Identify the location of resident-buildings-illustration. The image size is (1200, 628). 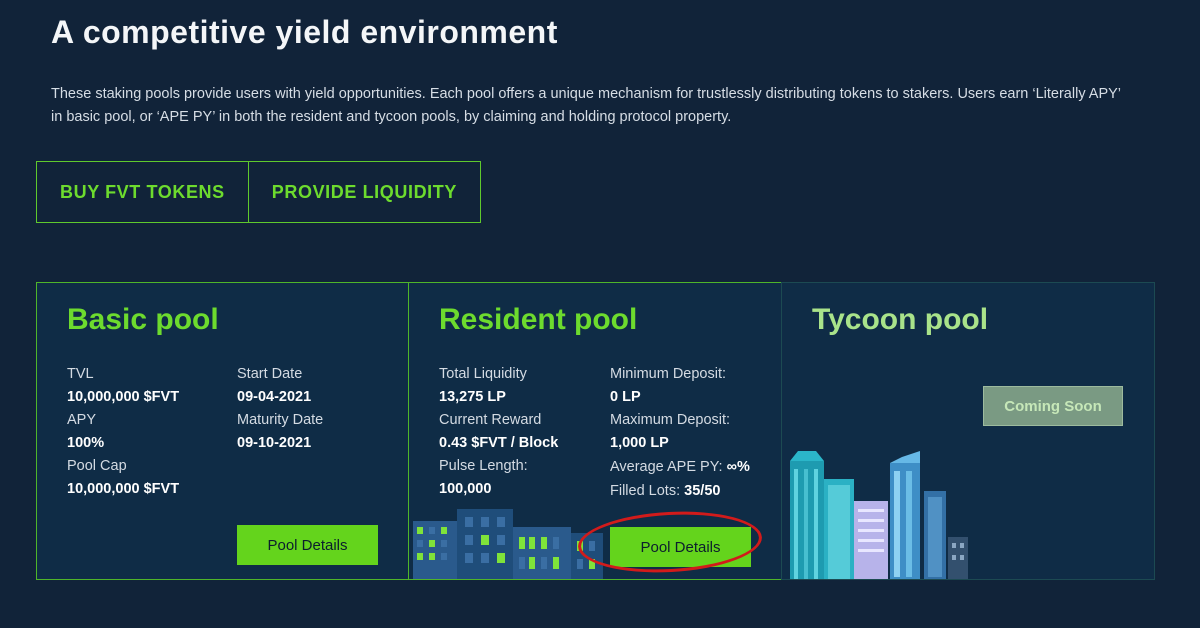
(508, 544).